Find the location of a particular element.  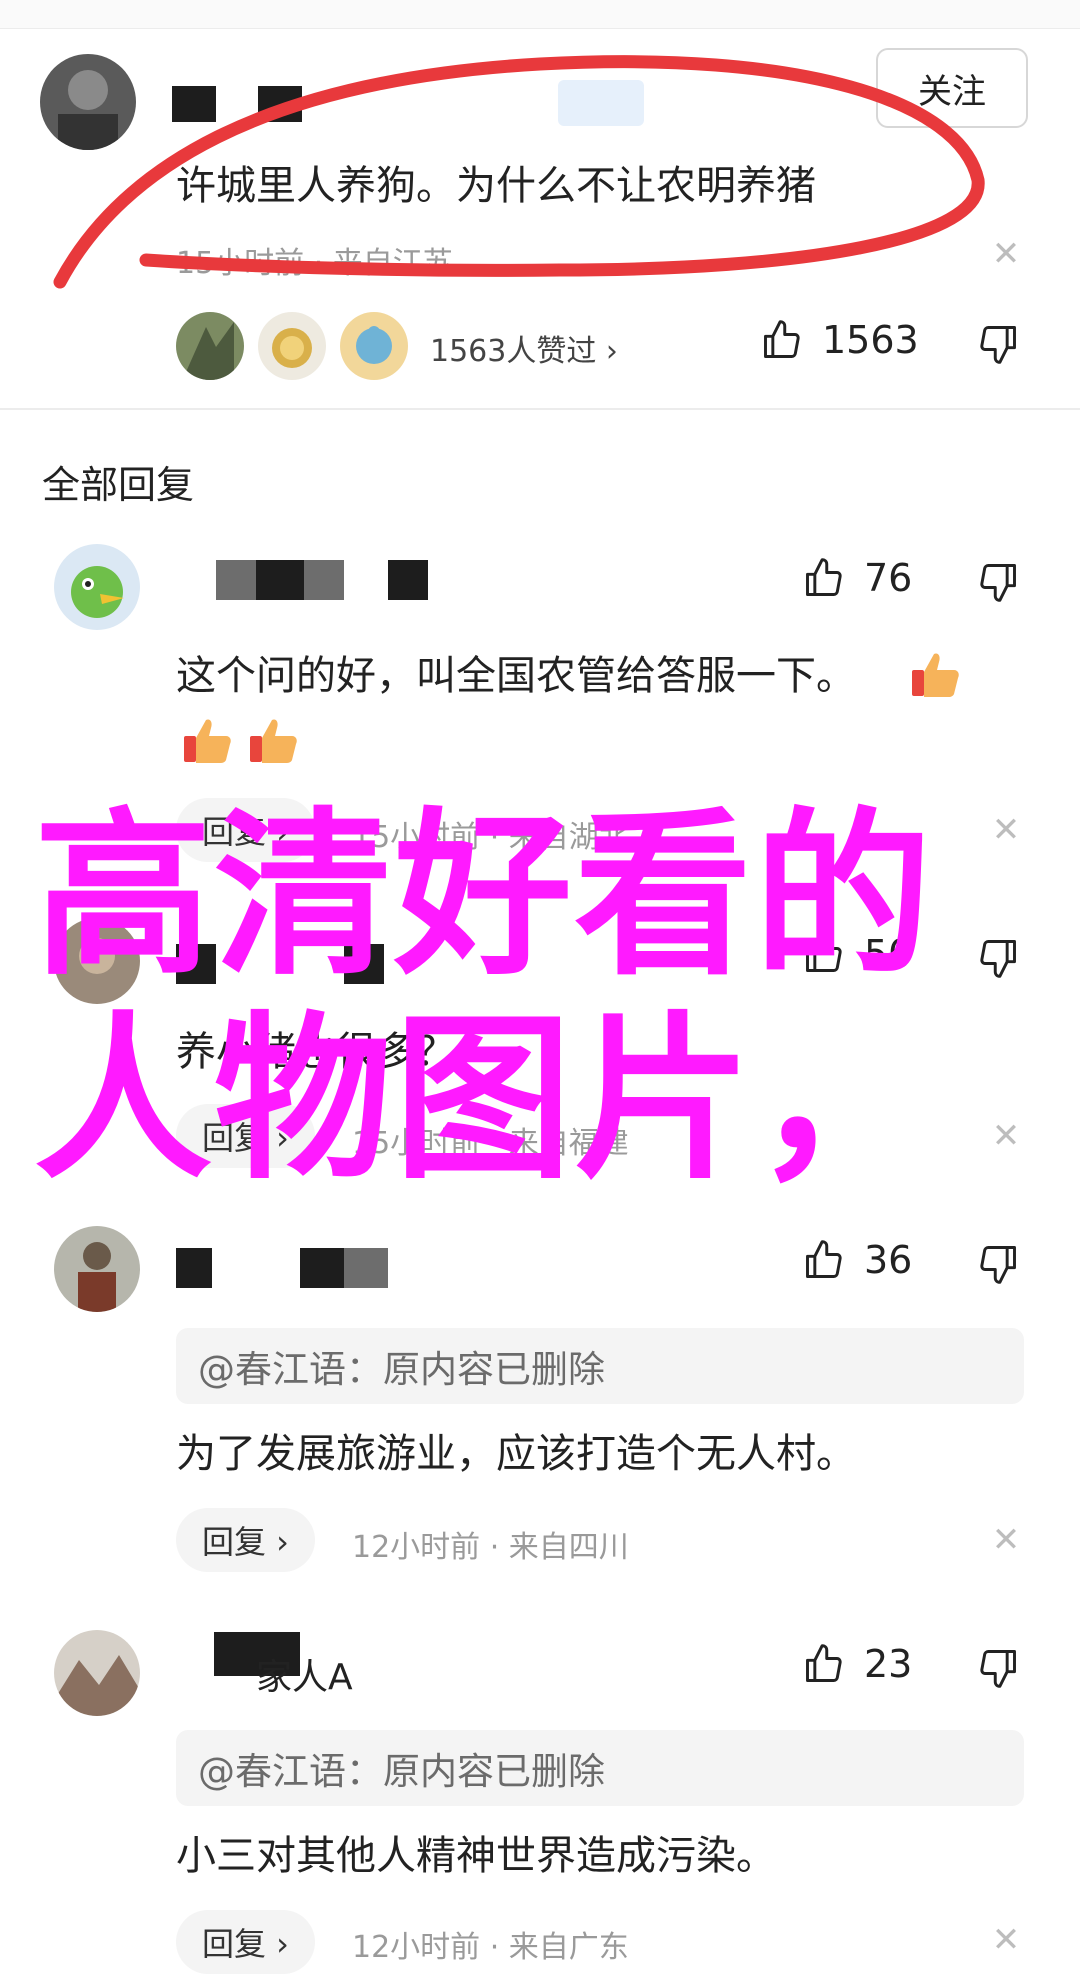

like-count: 76 is located at coordinates (888, 578).